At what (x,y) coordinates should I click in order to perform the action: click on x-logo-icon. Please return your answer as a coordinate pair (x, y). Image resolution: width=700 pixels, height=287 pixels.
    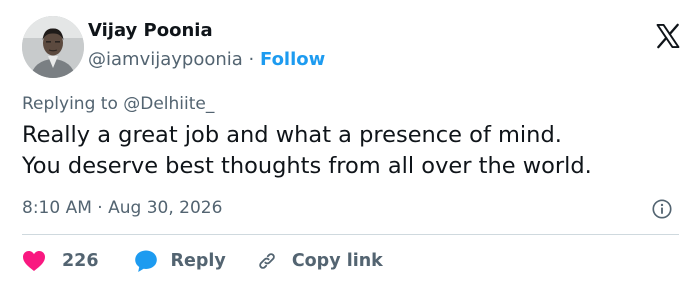
    Looking at the image, I should click on (668, 36).